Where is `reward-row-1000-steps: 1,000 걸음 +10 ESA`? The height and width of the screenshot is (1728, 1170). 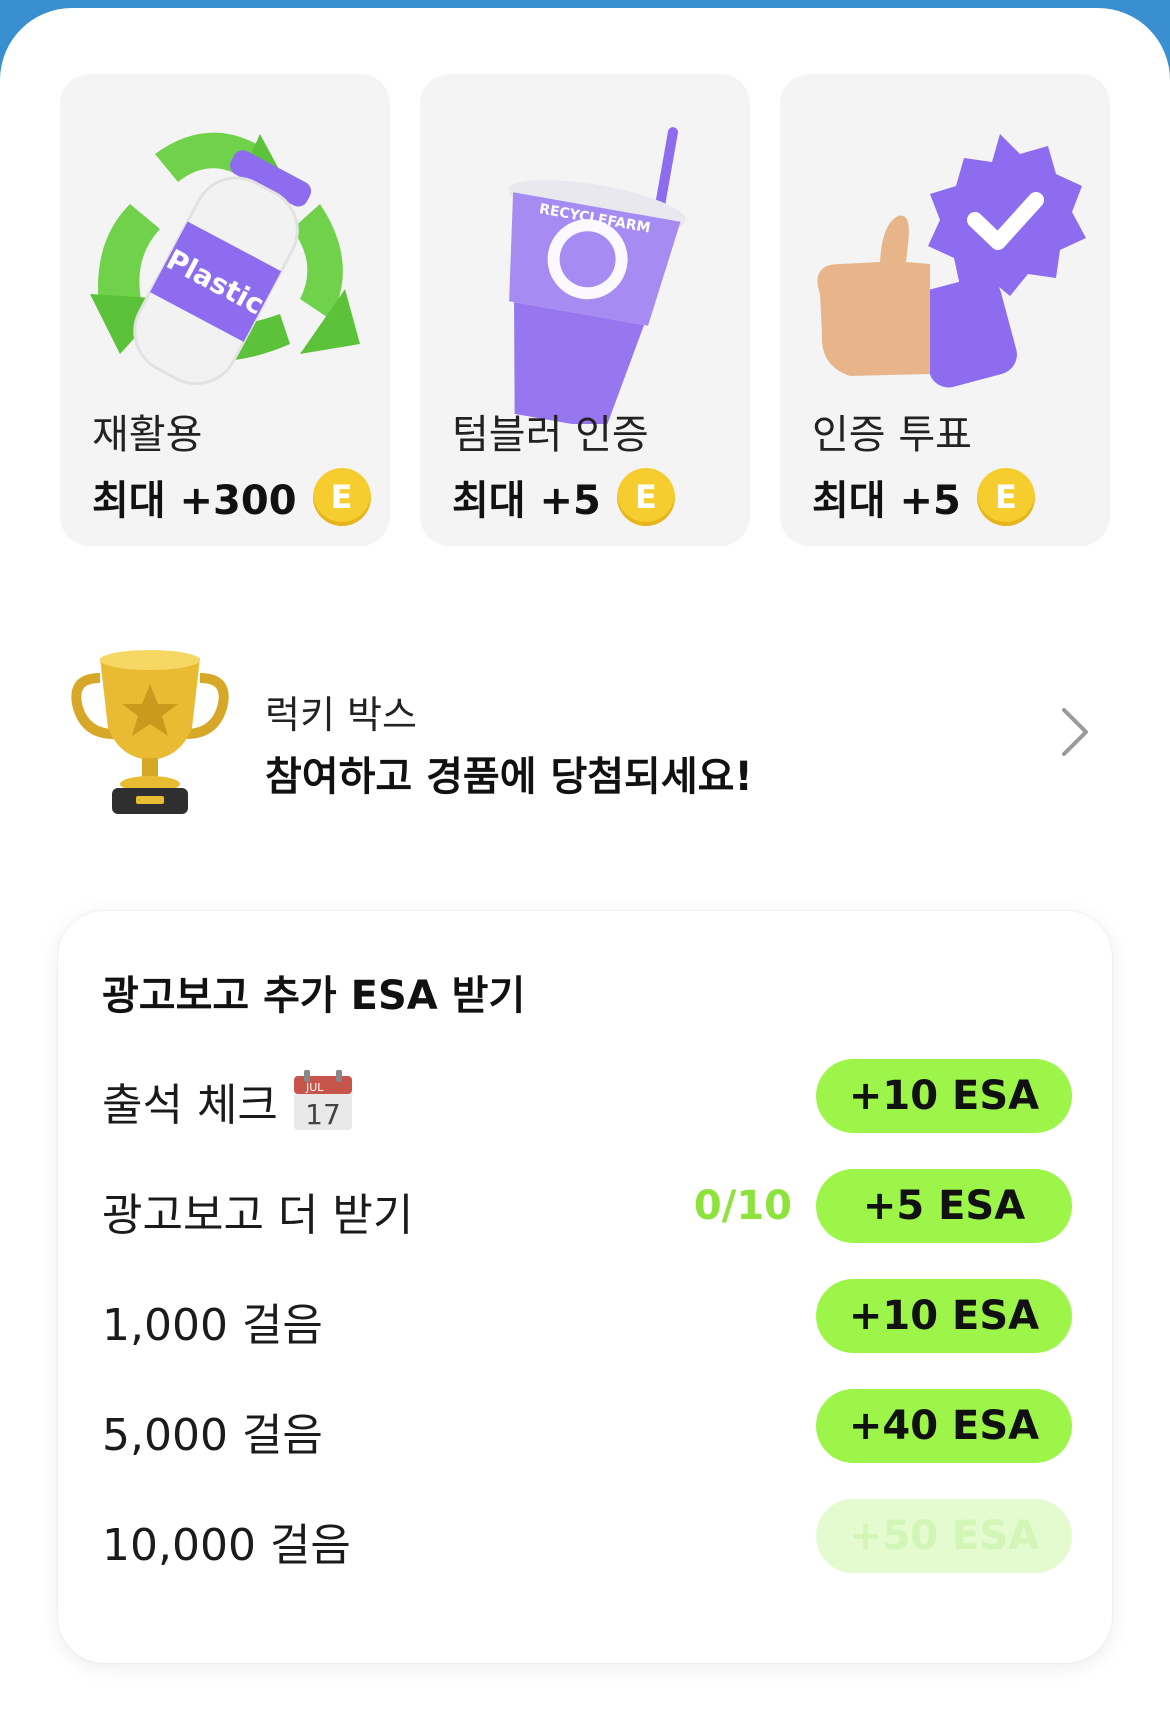
reward-row-1000-steps: 1,000 걸음 +10 ESA is located at coordinates (587, 1317).